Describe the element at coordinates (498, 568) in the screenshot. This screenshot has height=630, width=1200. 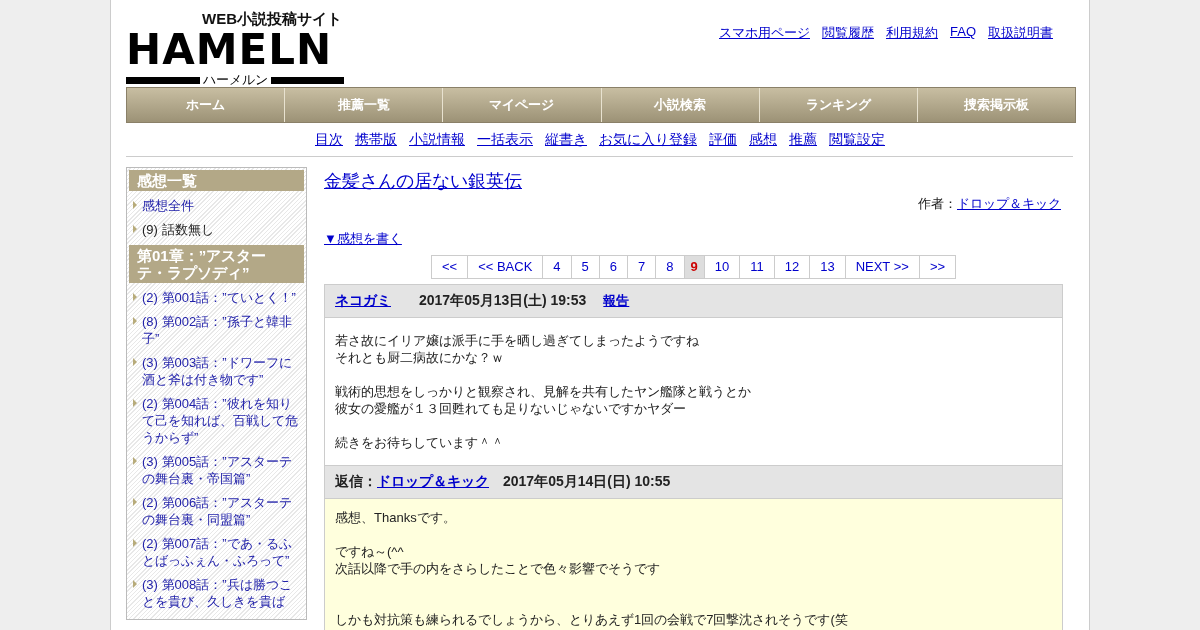
I see `text-line: 次話以降で手の内をさらしたことで色々影響でそうです` at that location.